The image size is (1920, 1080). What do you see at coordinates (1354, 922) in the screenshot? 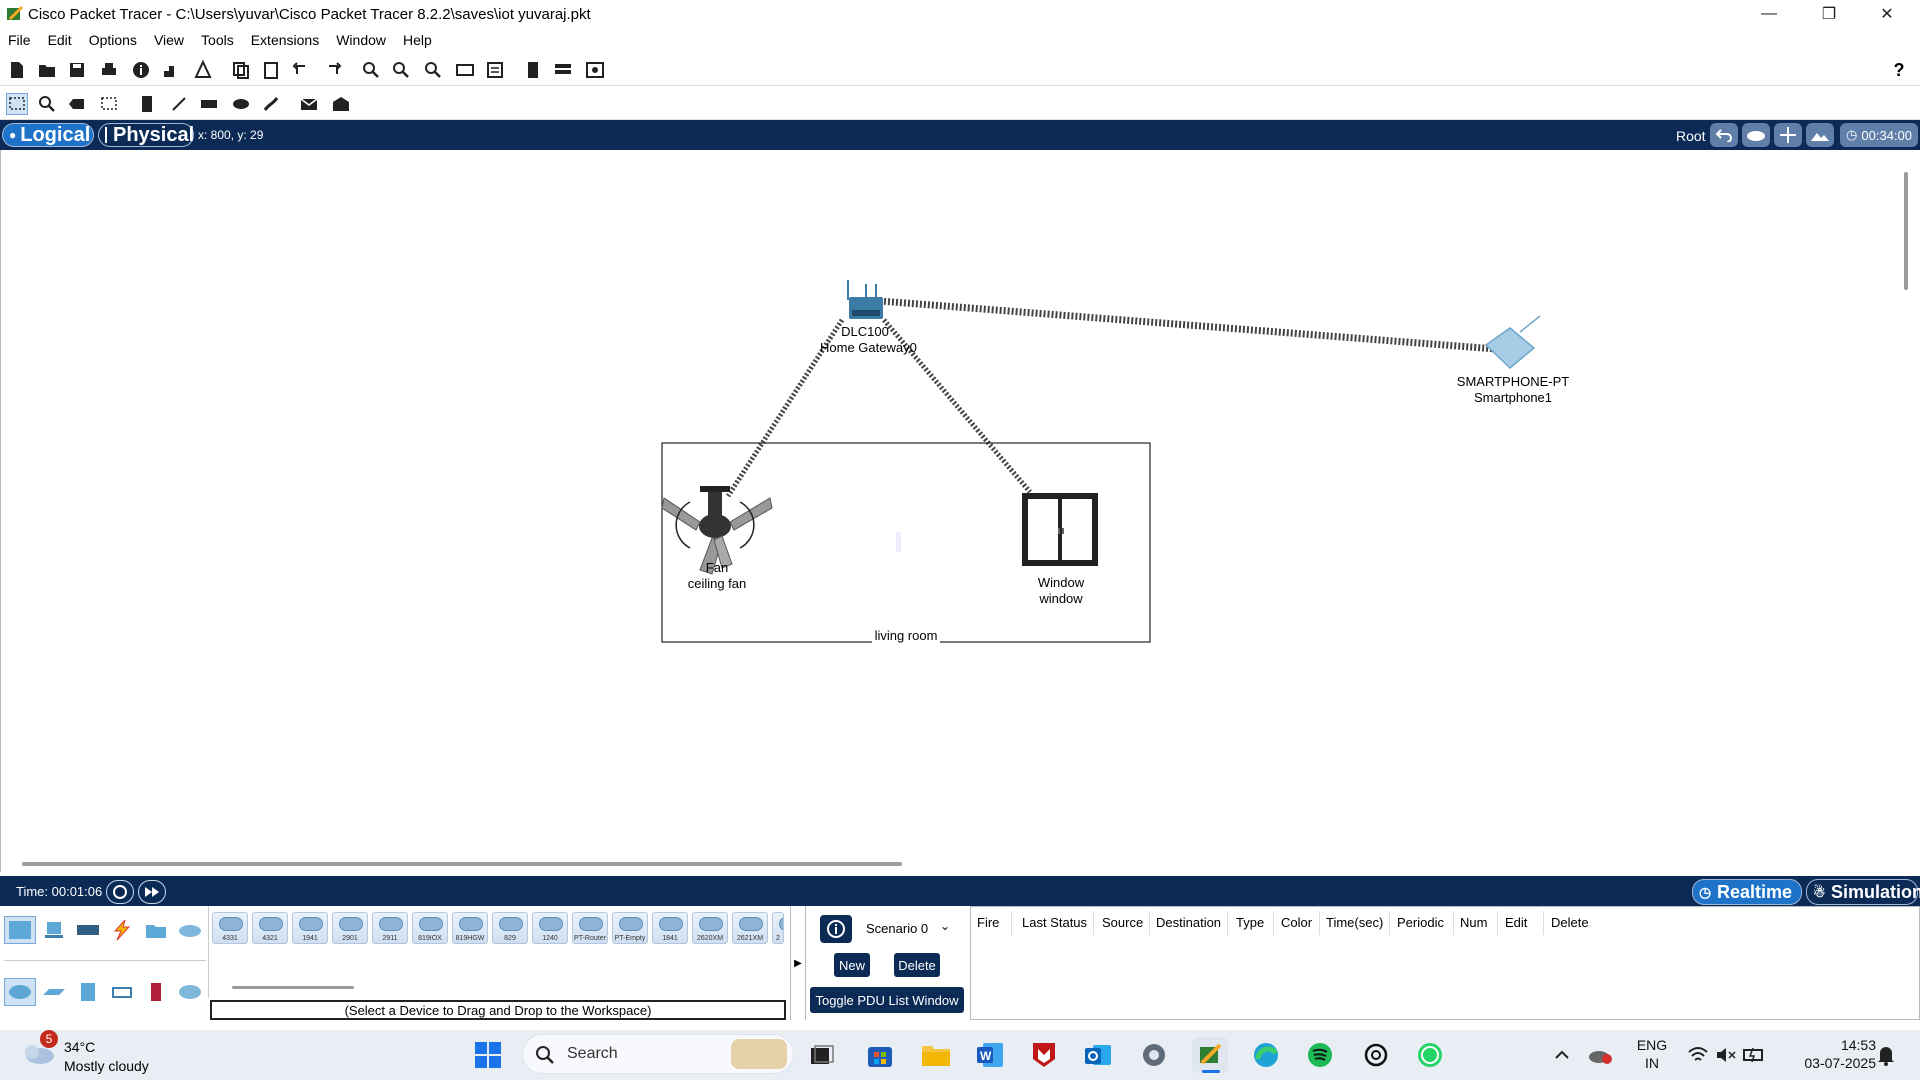
I see `col-time-sec: Time(sec)` at bounding box center [1354, 922].